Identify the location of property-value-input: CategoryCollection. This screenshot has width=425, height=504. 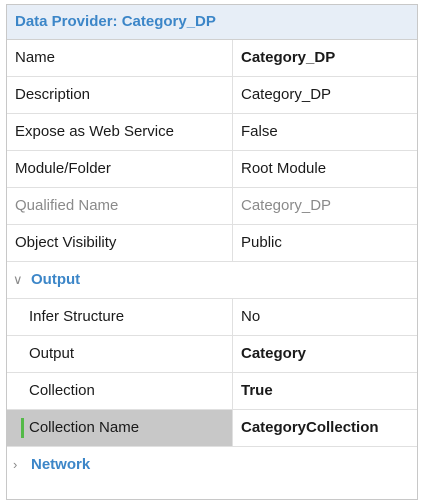
(325, 428).